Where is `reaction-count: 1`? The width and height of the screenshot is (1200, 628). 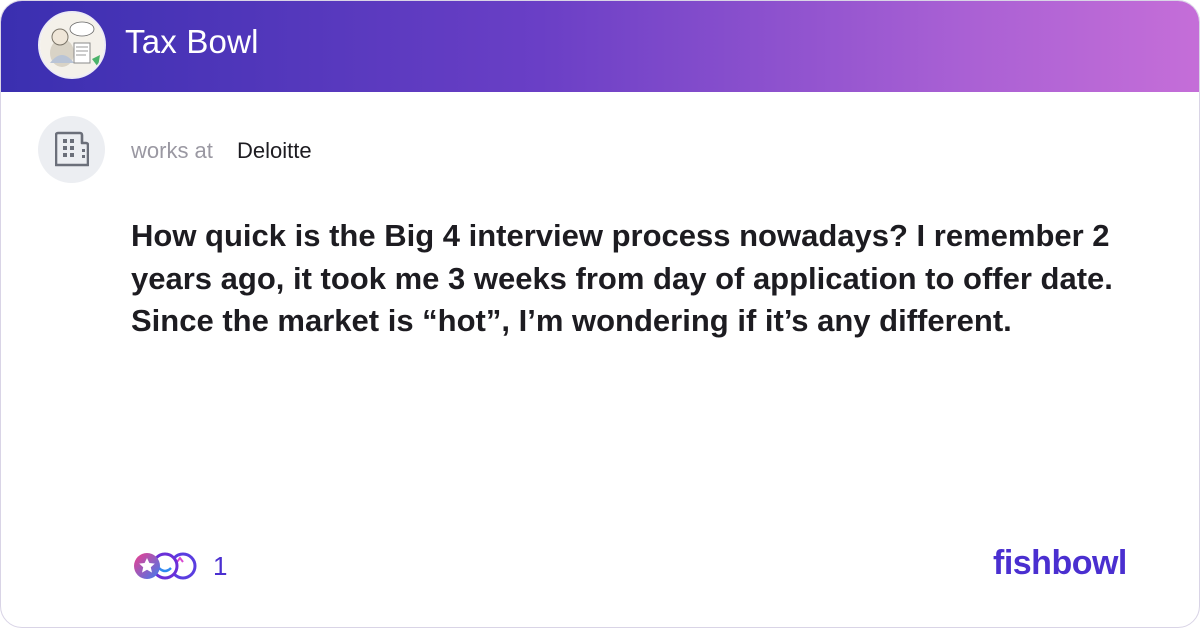 reaction-count: 1 is located at coordinates (220, 565).